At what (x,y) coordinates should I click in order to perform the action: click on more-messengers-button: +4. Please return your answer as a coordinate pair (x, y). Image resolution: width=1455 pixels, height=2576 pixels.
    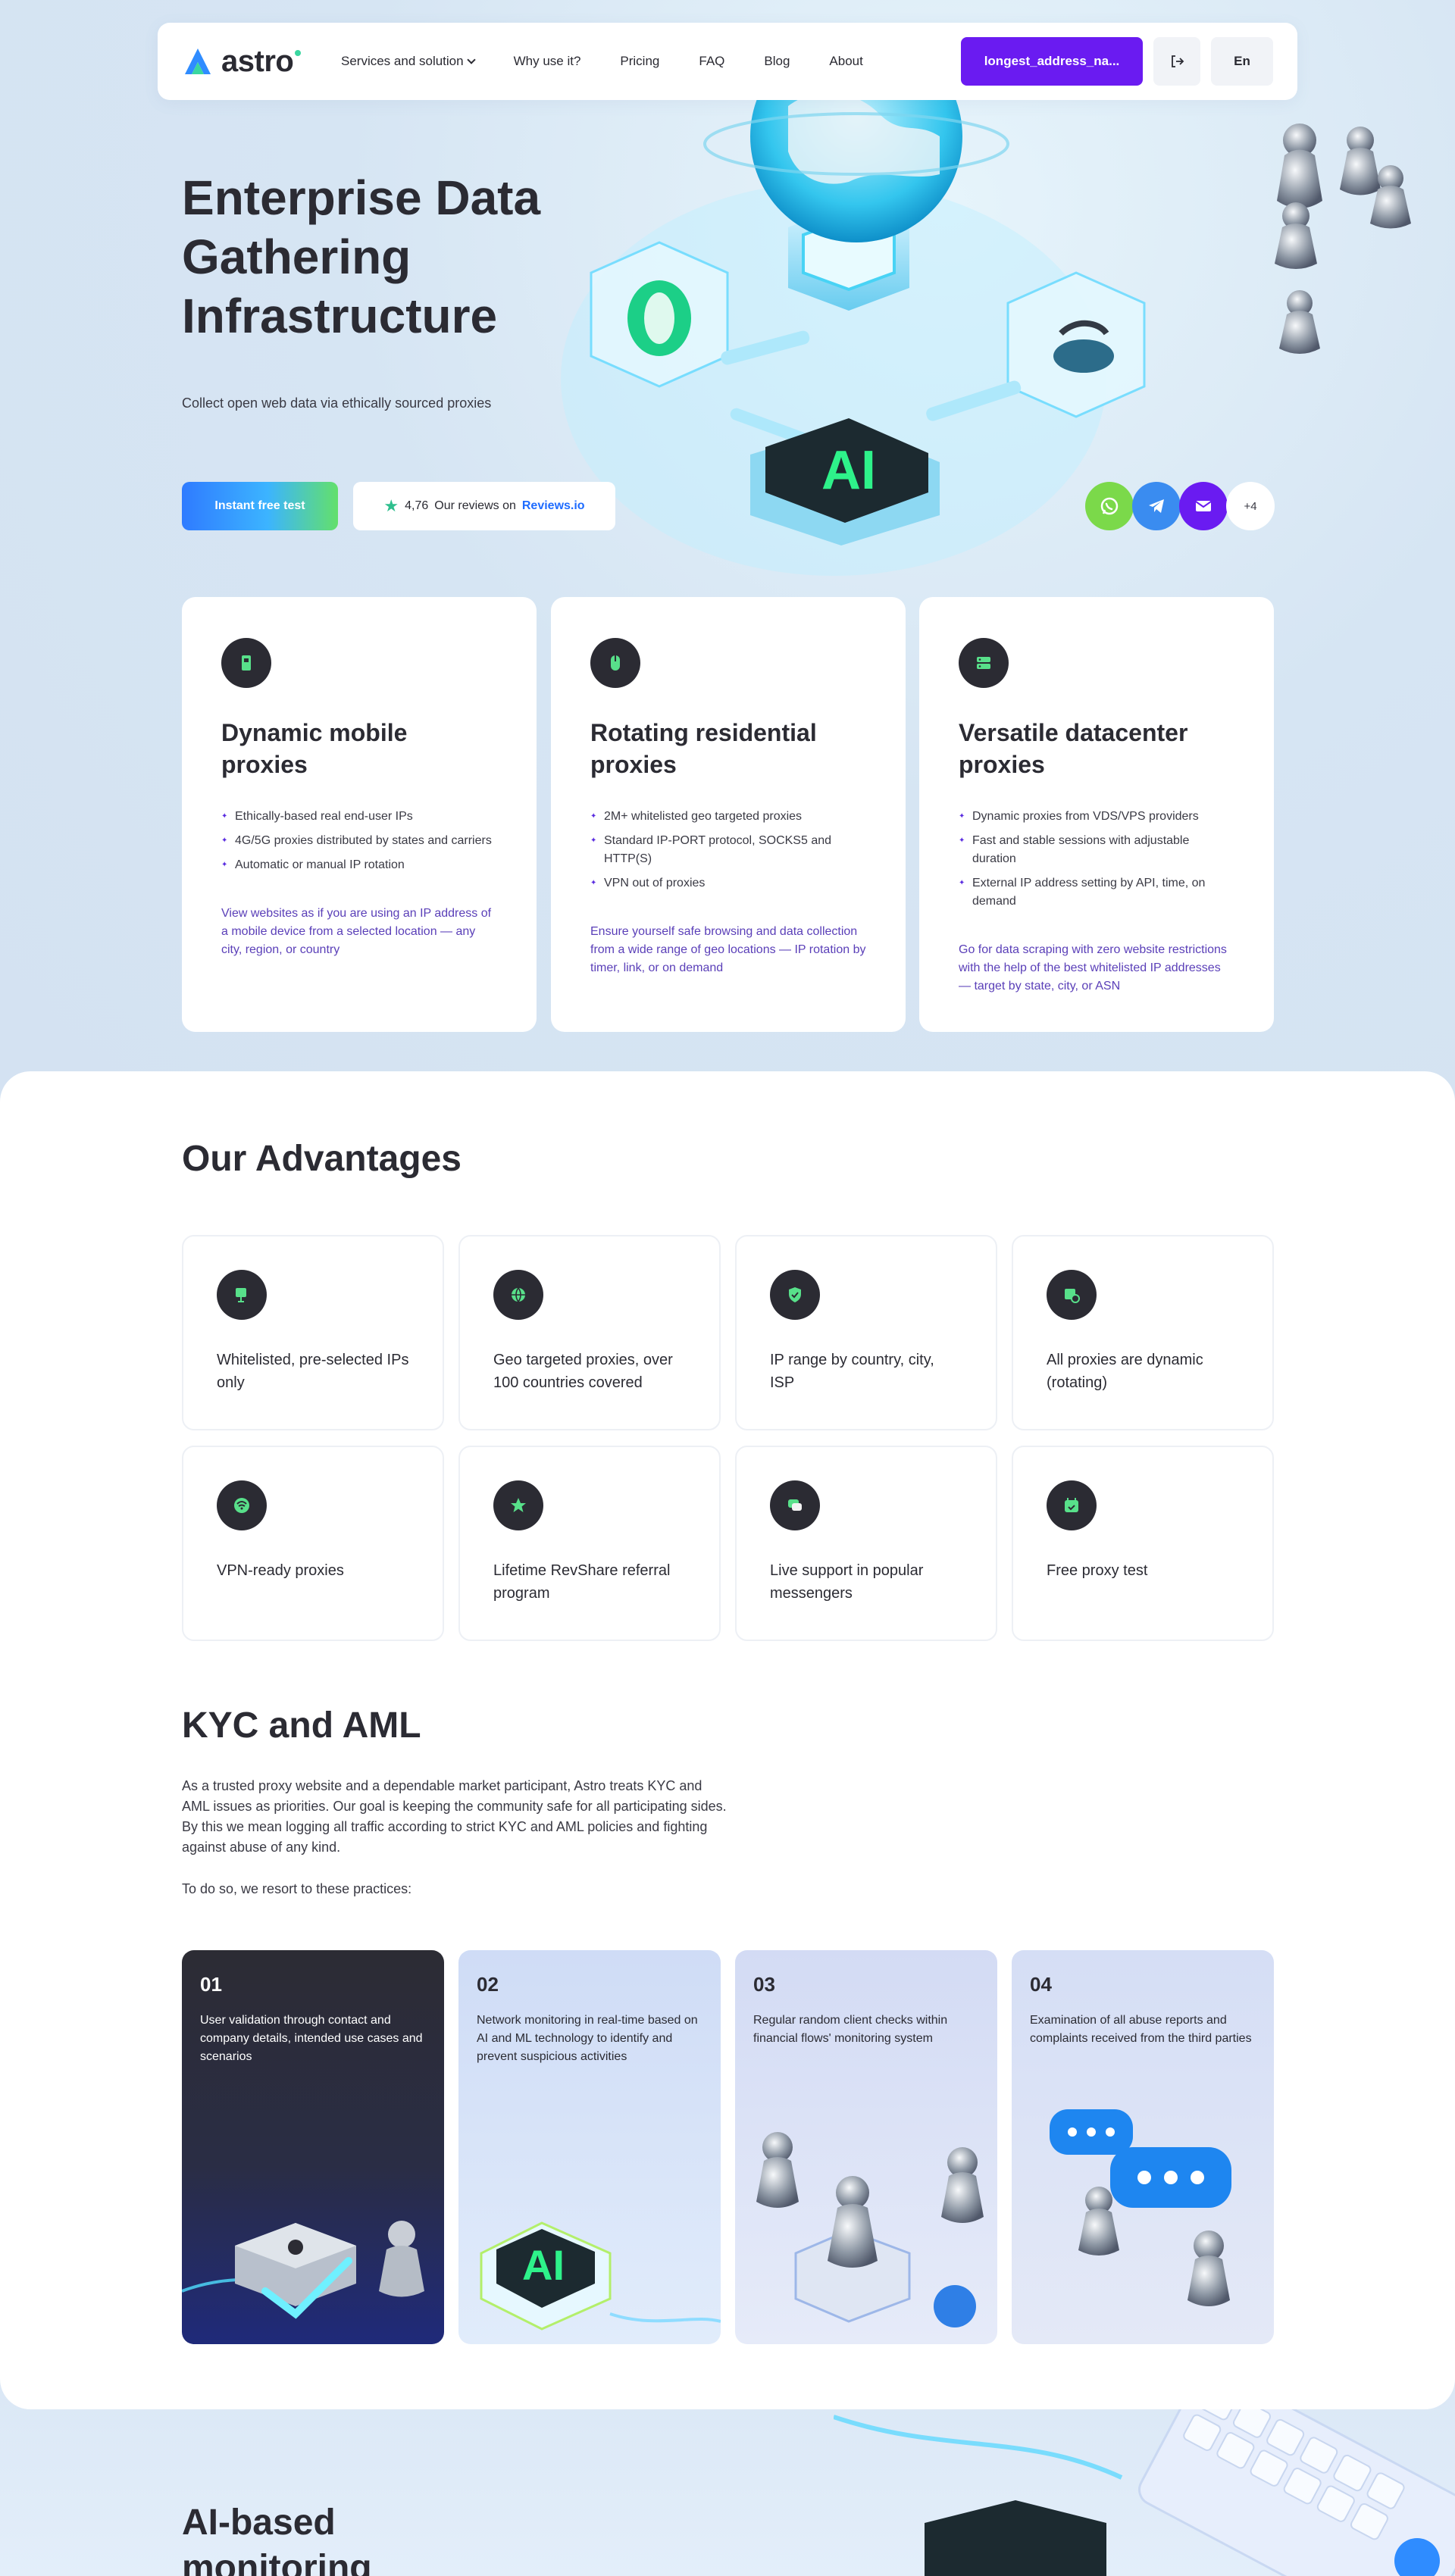
    Looking at the image, I should click on (1250, 506).